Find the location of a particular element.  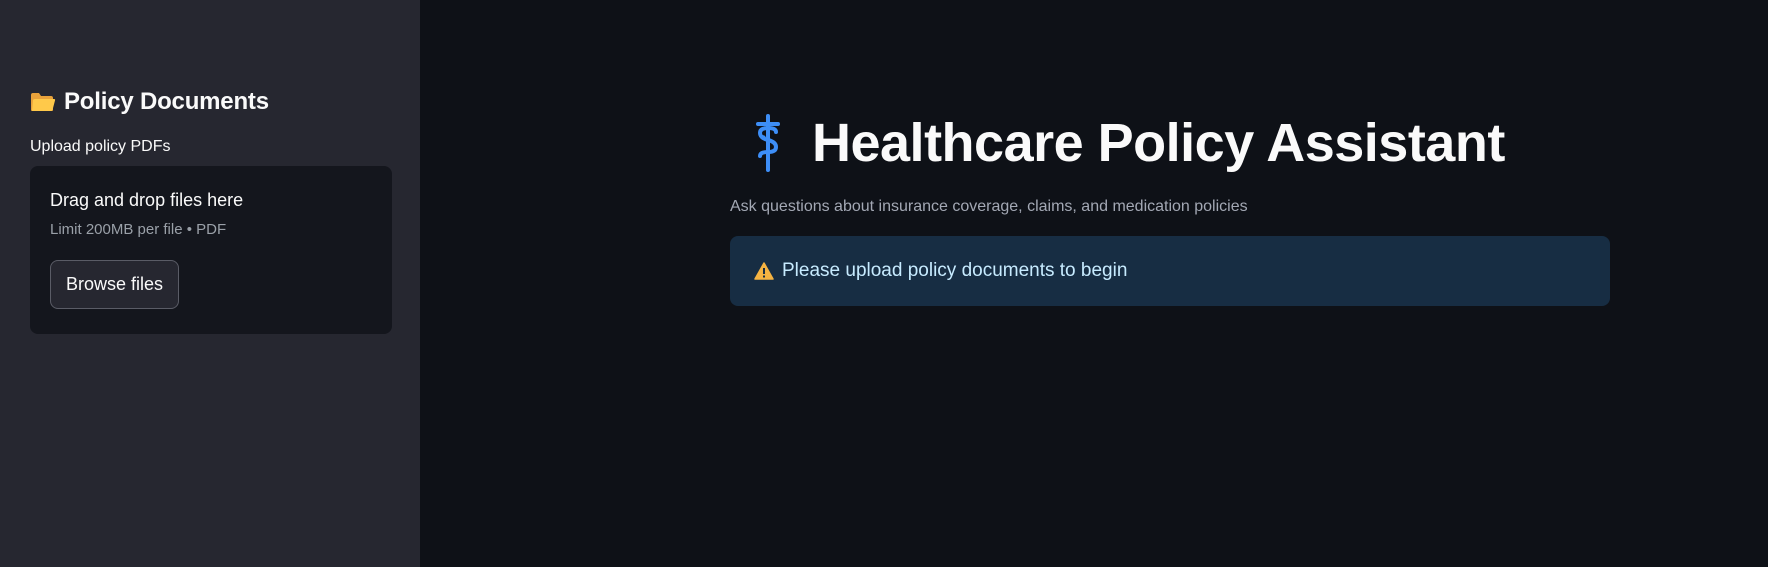

warning-icon is located at coordinates (764, 271).